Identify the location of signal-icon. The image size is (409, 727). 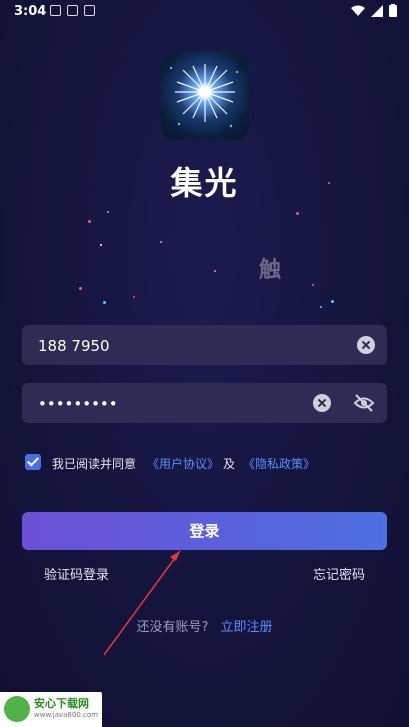
(377, 10).